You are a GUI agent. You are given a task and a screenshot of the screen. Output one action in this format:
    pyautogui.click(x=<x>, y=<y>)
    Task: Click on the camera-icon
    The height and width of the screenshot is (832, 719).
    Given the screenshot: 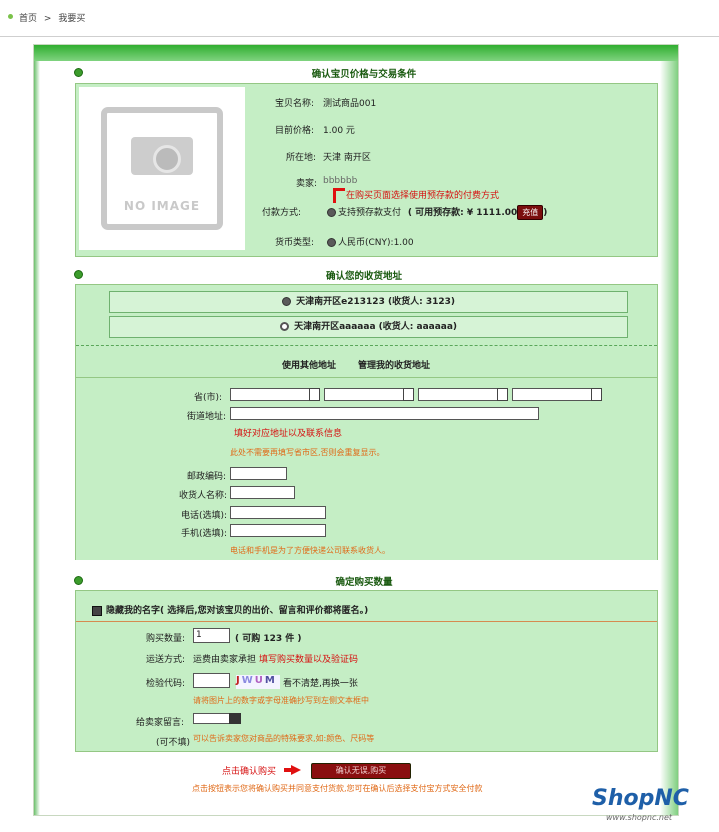 What is the action you would take?
    pyautogui.click(x=162, y=156)
    